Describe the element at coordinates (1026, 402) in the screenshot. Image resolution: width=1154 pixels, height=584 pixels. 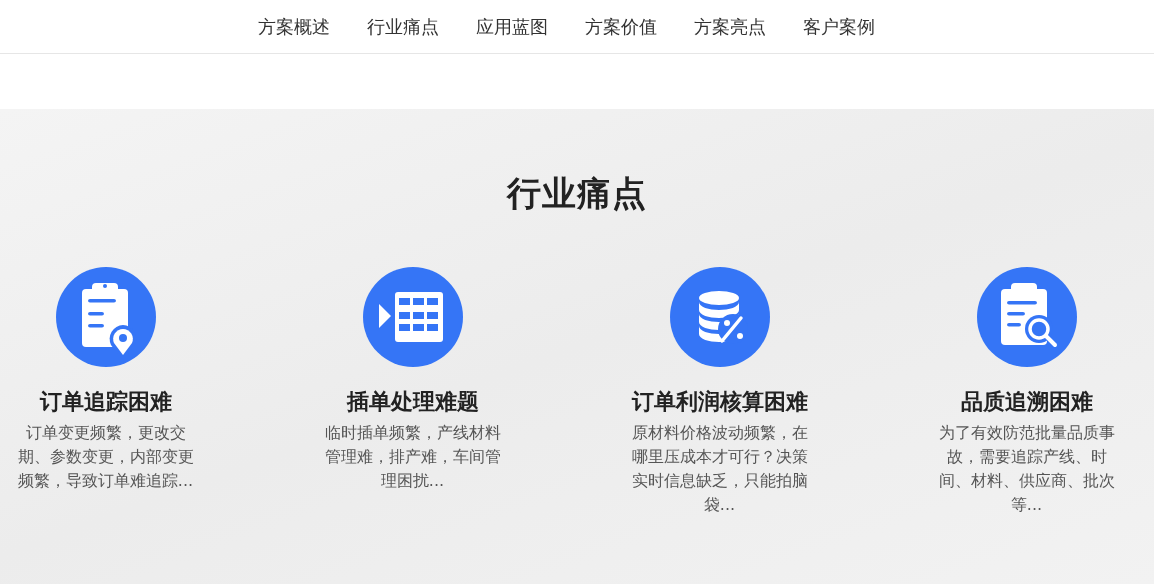
I see `card-title: 品质追溯困难` at that location.